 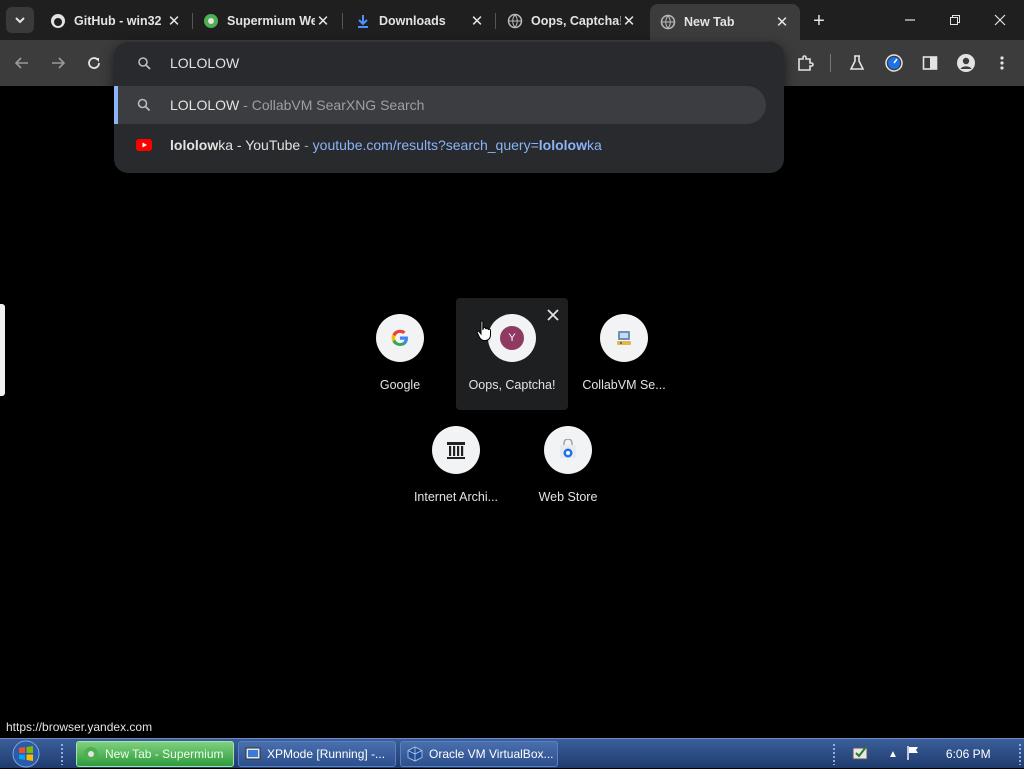 I want to click on side-panel-button, so click(x=930, y=63).